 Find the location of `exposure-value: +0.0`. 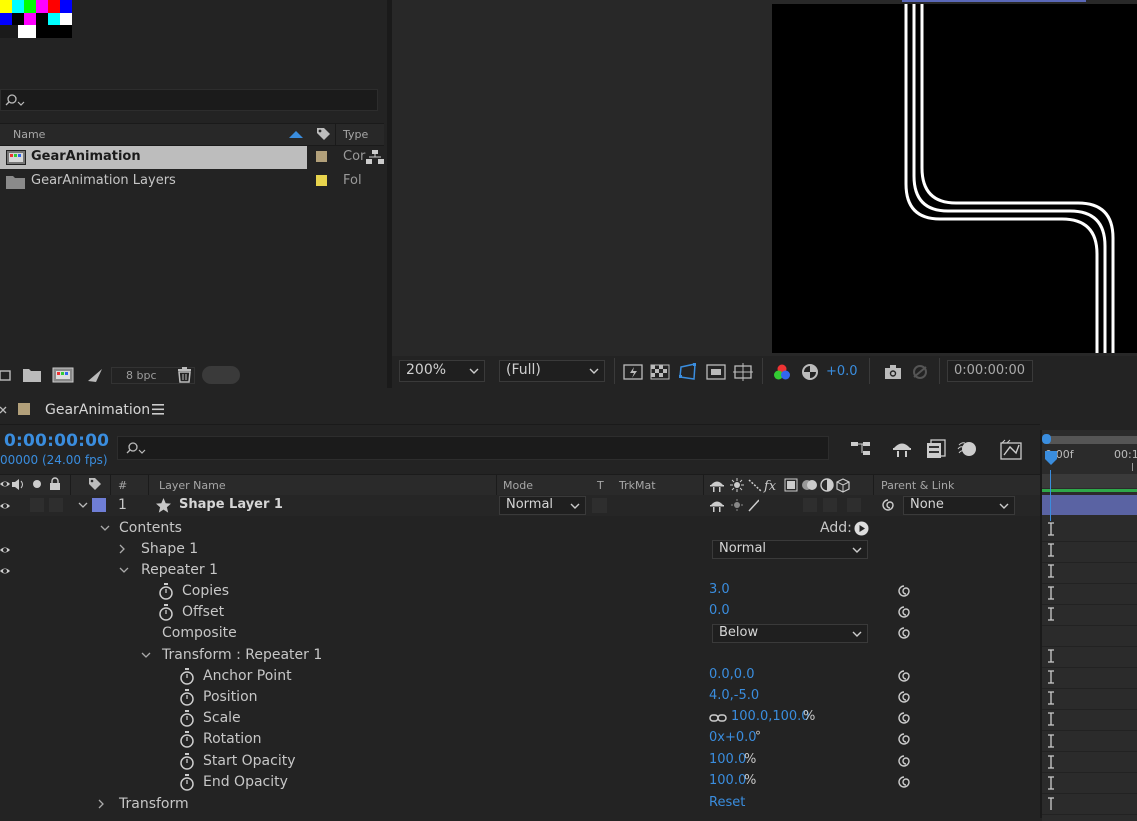

exposure-value: +0.0 is located at coordinates (842, 371).